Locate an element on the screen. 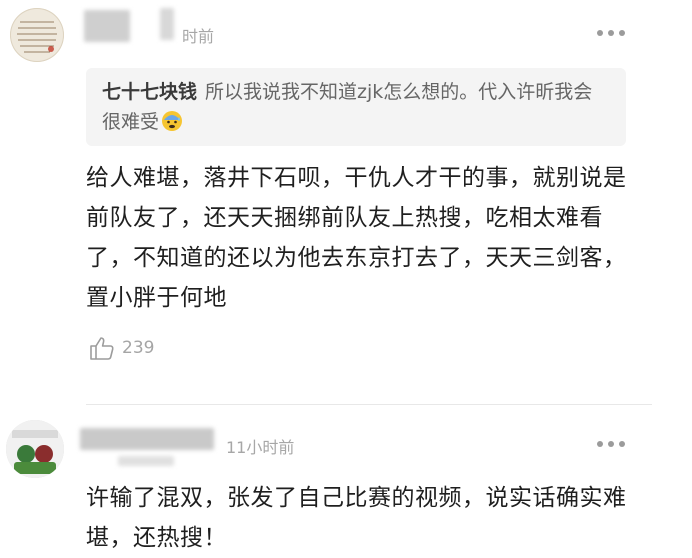  like-count: 239 is located at coordinates (138, 348).